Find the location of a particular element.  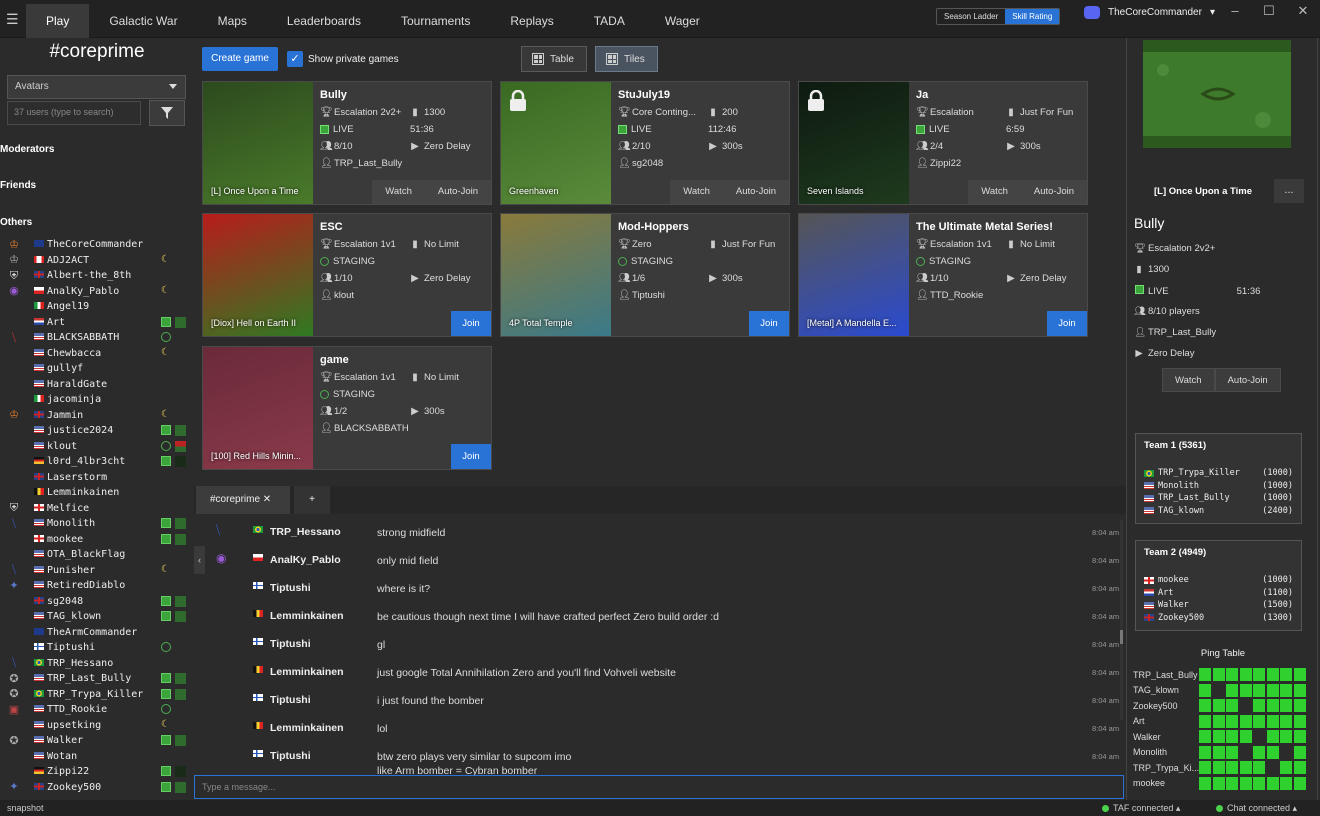

add-channel-tab: + is located at coordinates (312, 500).